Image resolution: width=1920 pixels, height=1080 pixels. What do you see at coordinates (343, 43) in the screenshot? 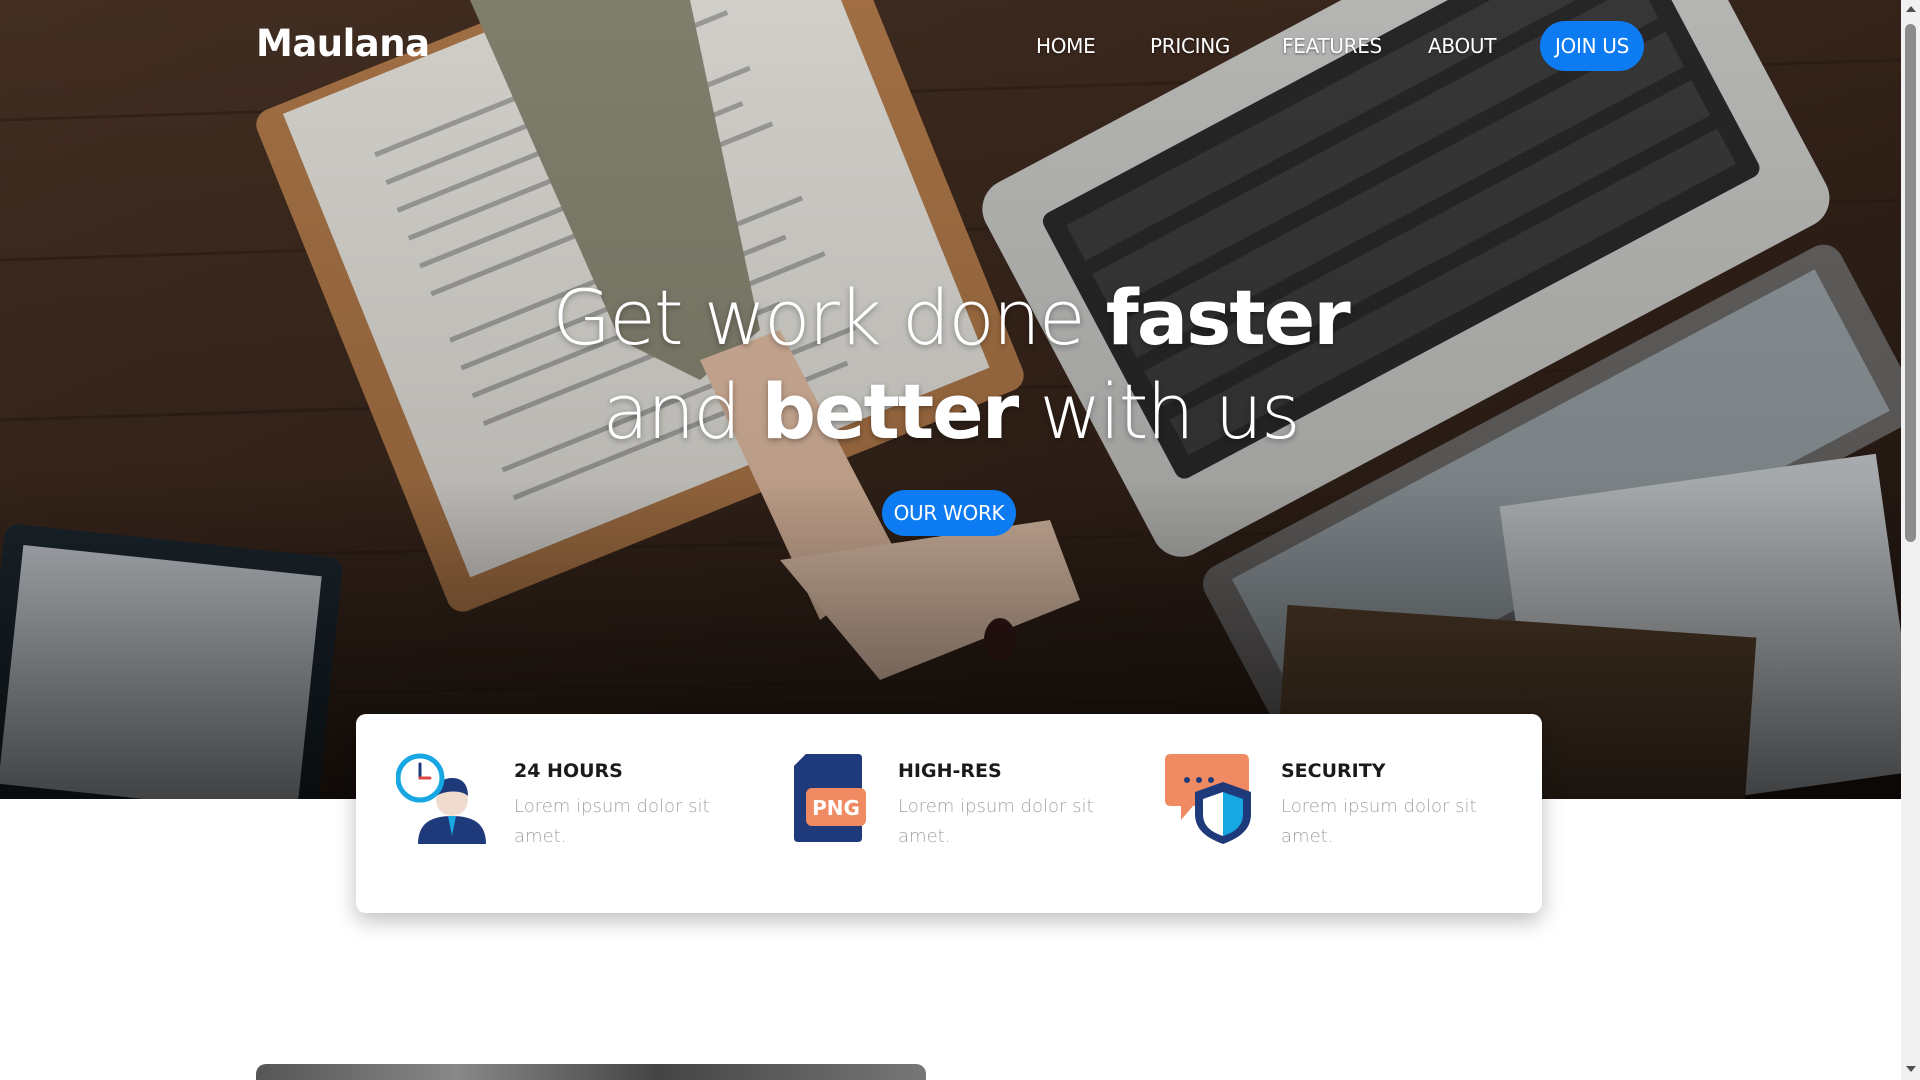
I see `brand-logo: Maulana` at bounding box center [343, 43].